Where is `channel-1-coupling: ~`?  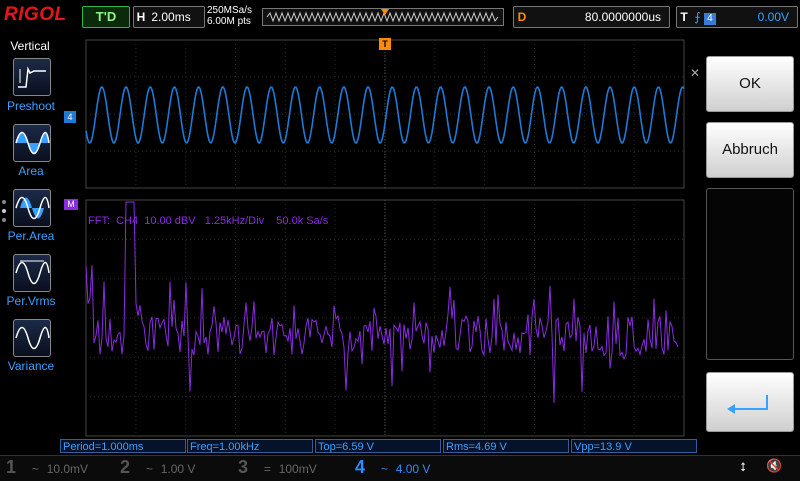 channel-1-coupling: ~ is located at coordinates (35, 469).